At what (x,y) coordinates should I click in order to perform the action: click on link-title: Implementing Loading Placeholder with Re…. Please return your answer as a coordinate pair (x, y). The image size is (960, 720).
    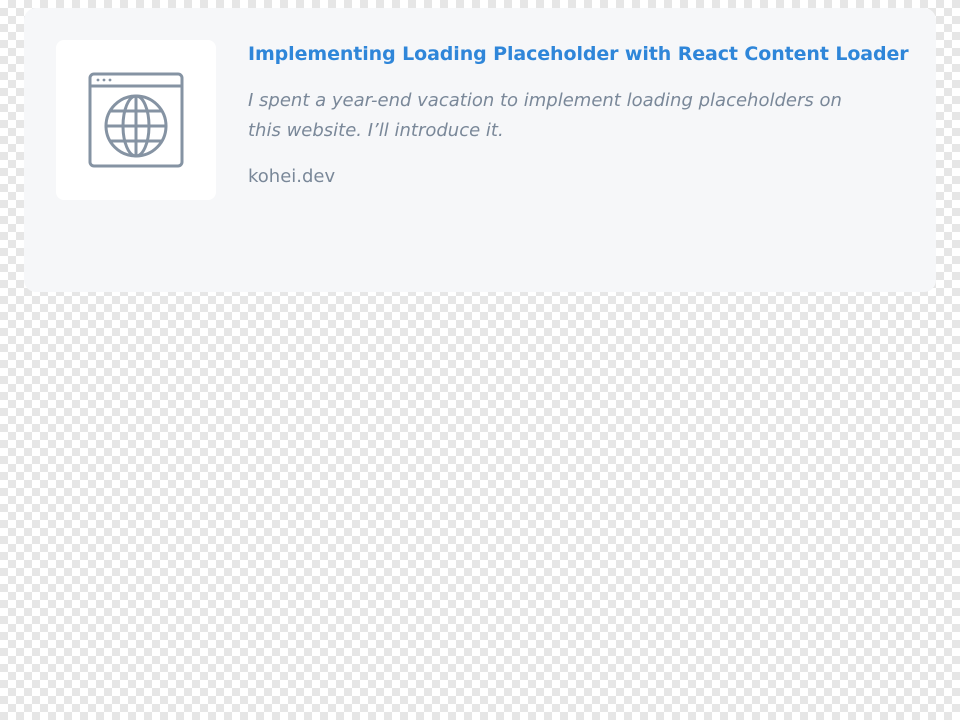
    Looking at the image, I should click on (578, 54).